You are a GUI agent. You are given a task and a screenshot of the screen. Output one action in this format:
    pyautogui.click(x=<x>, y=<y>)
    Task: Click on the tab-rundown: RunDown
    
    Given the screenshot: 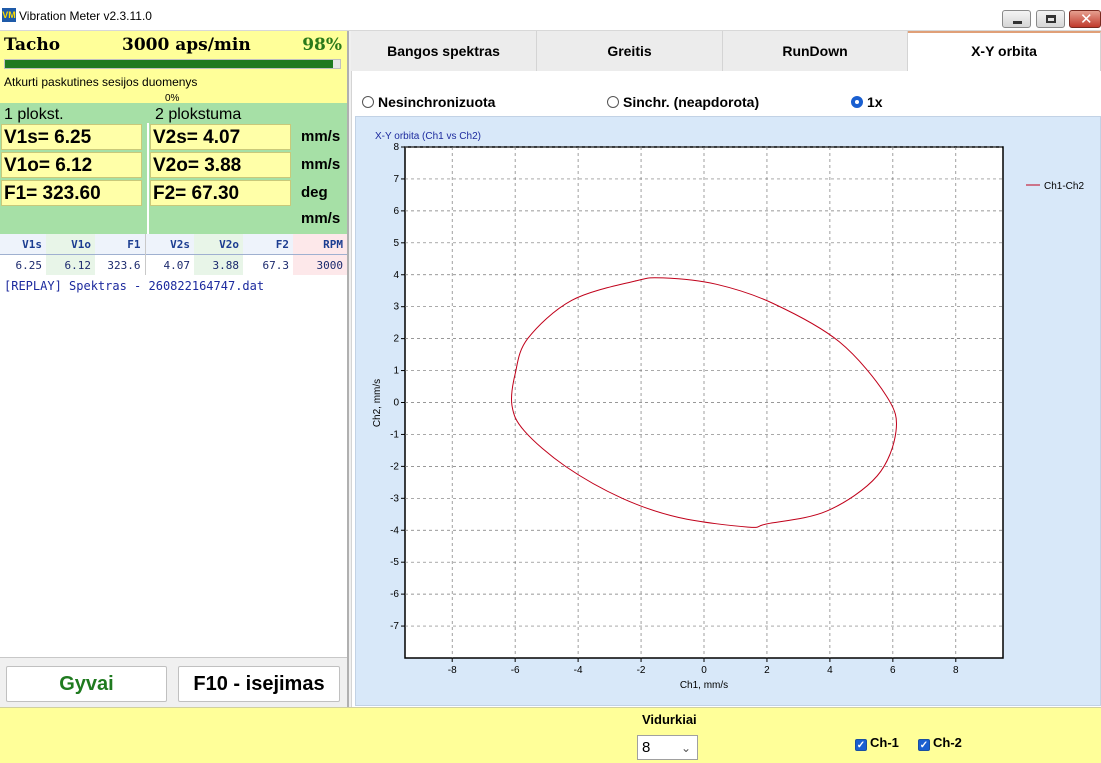 What is the action you would take?
    pyautogui.click(x=815, y=51)
    